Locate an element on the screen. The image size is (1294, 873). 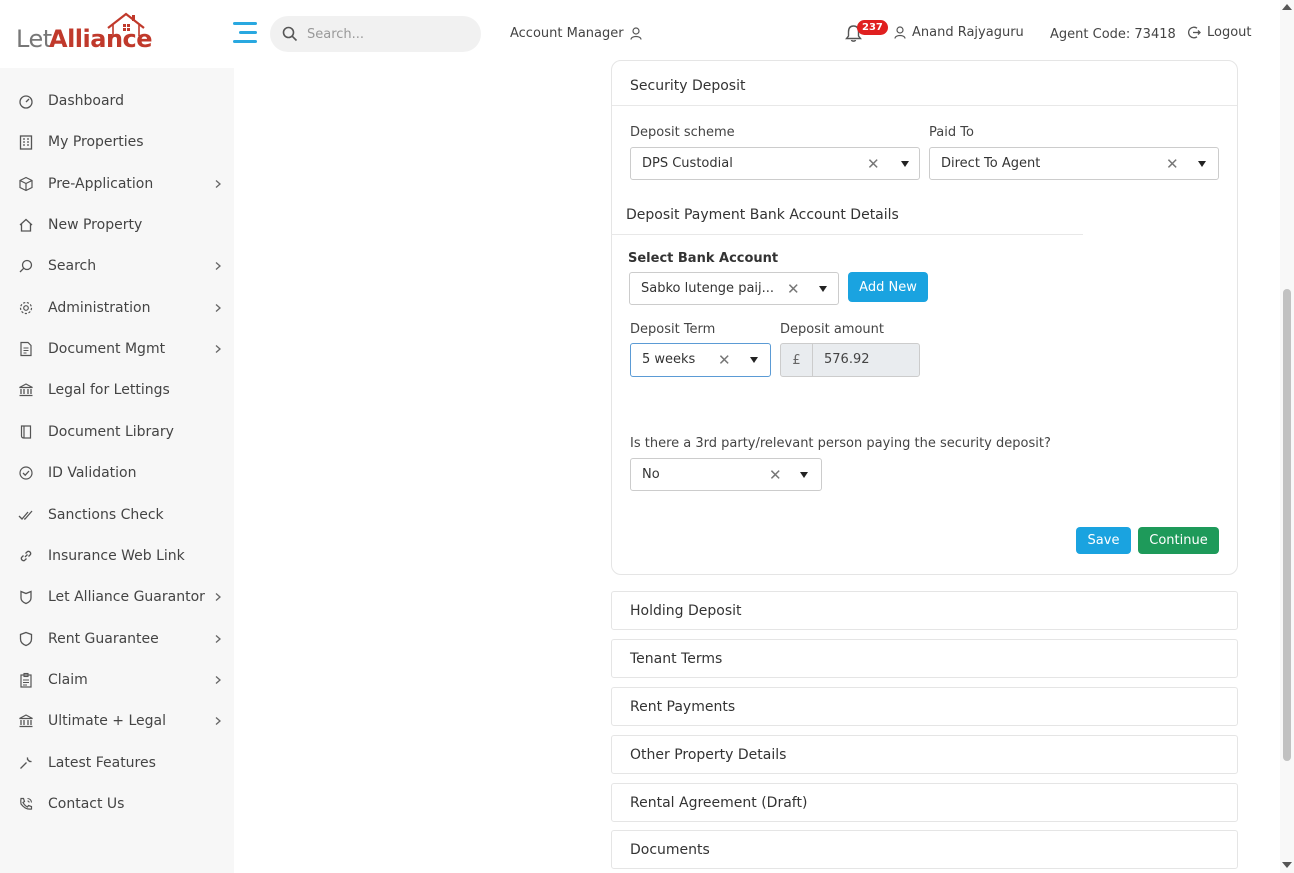
add-new-button: Add New is located at coordinates (888, 287).